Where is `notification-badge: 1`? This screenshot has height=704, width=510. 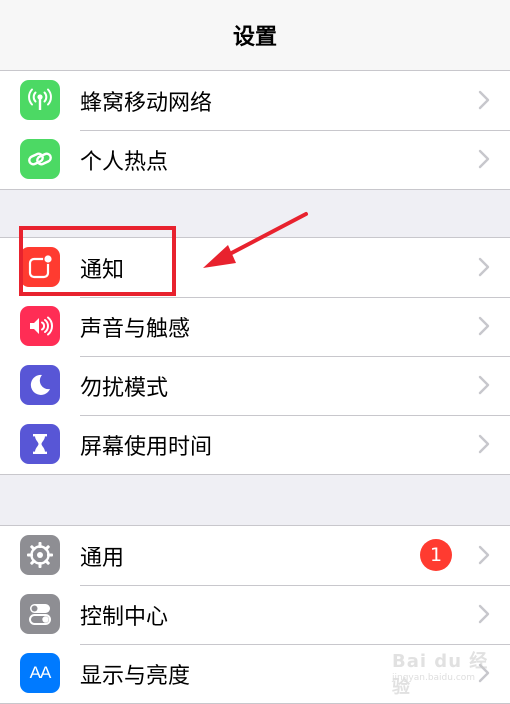
notification-badge: 1 is located at coordinates (436, 555).